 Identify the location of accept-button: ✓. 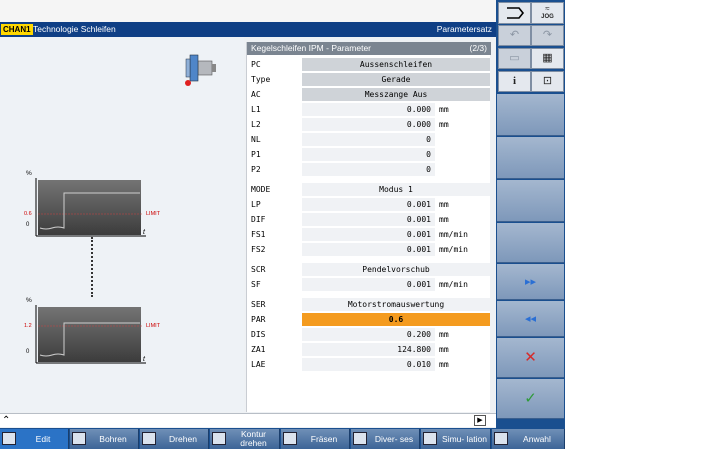
(530, 399).